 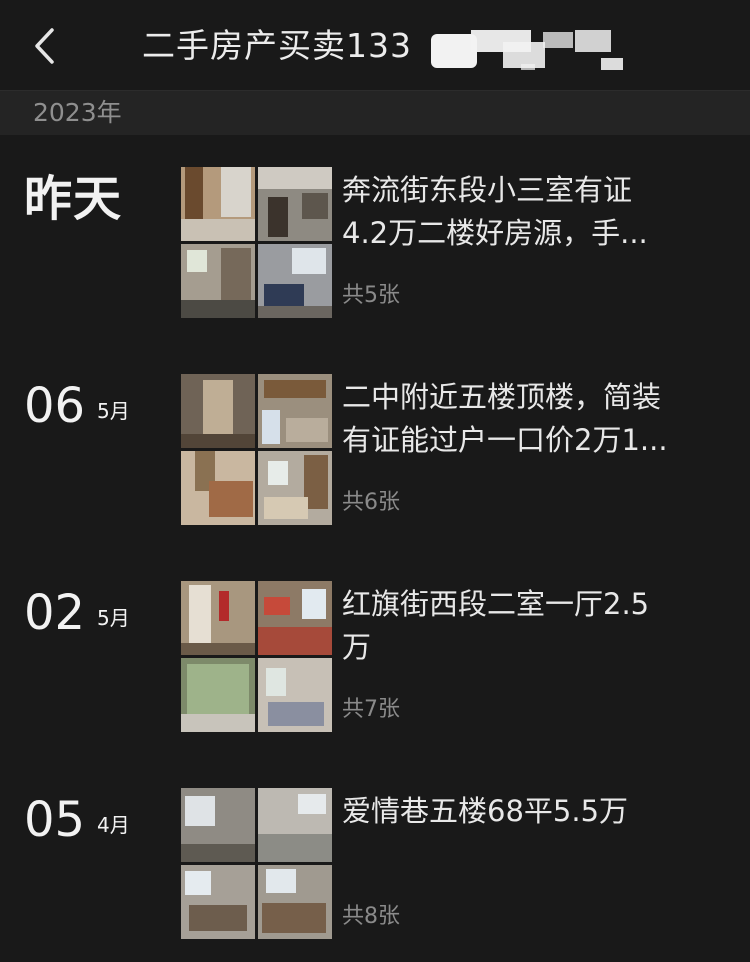 What do you see at coordinates (496, 604) in the screenshot?
I see `post-text-line: 红旗街西段二室一厅2.5` at bounding box center [496, 604].